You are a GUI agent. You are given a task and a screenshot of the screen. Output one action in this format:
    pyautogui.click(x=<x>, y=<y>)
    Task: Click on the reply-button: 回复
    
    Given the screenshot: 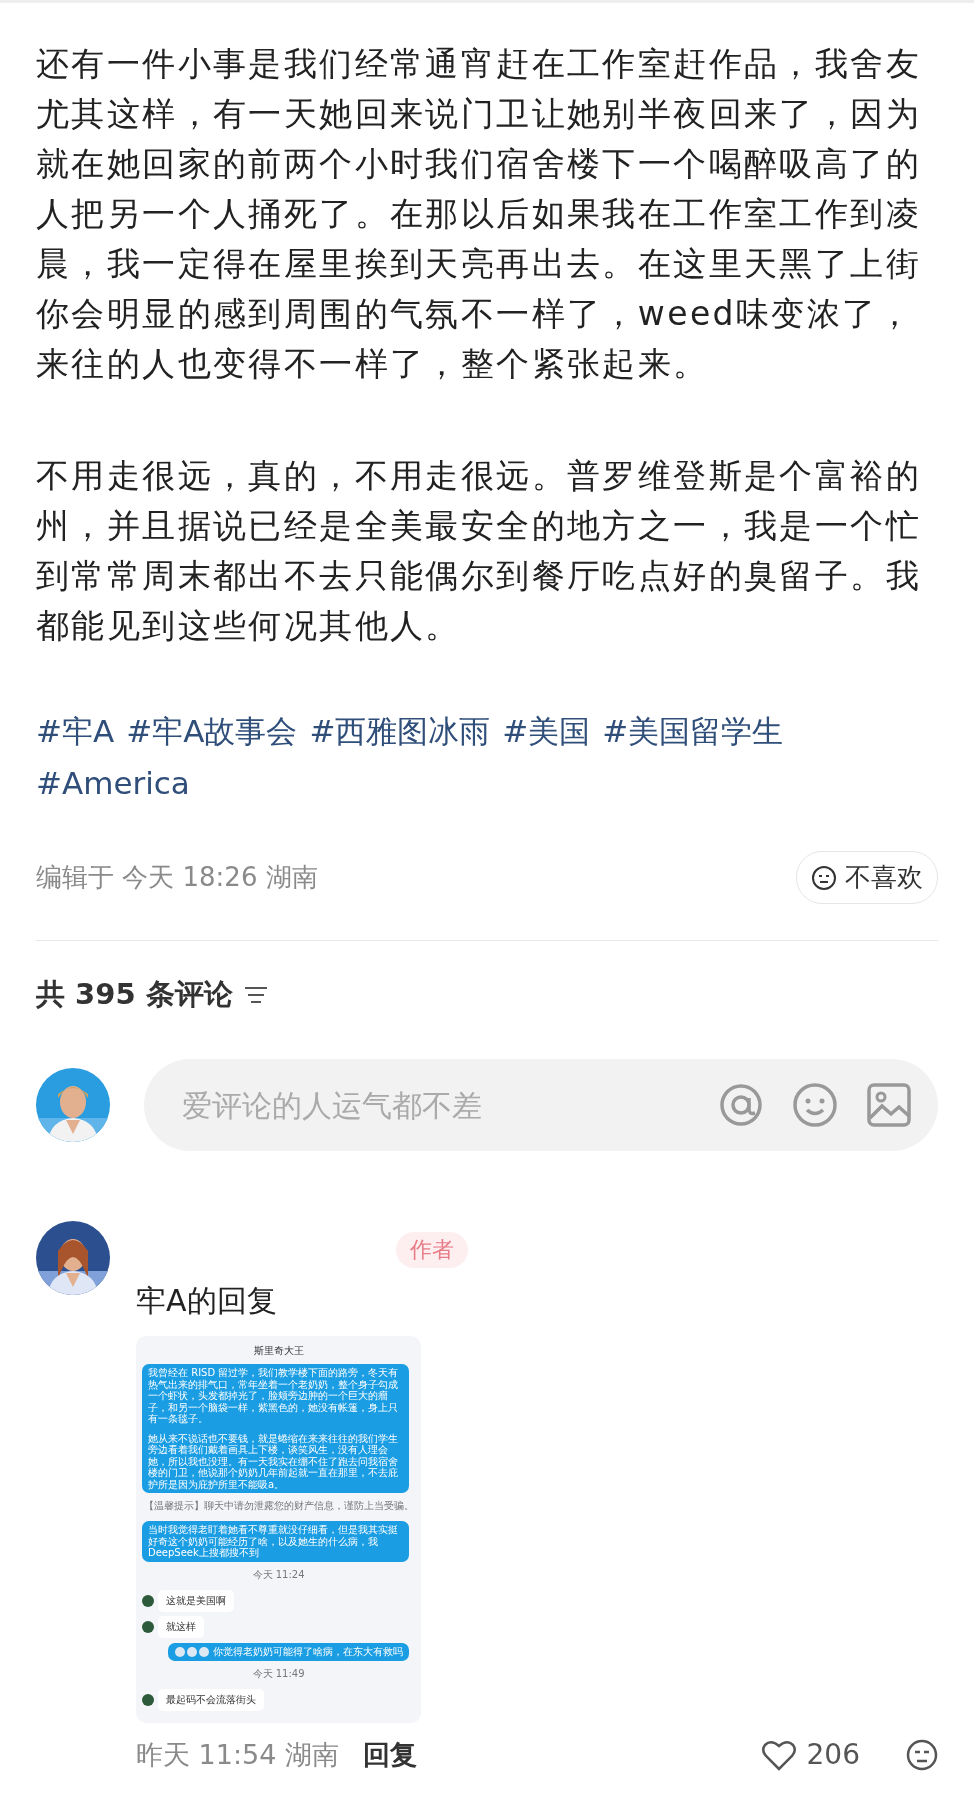 What is the action you would take?
    pyautogui.click(x=390, y=1754)
    